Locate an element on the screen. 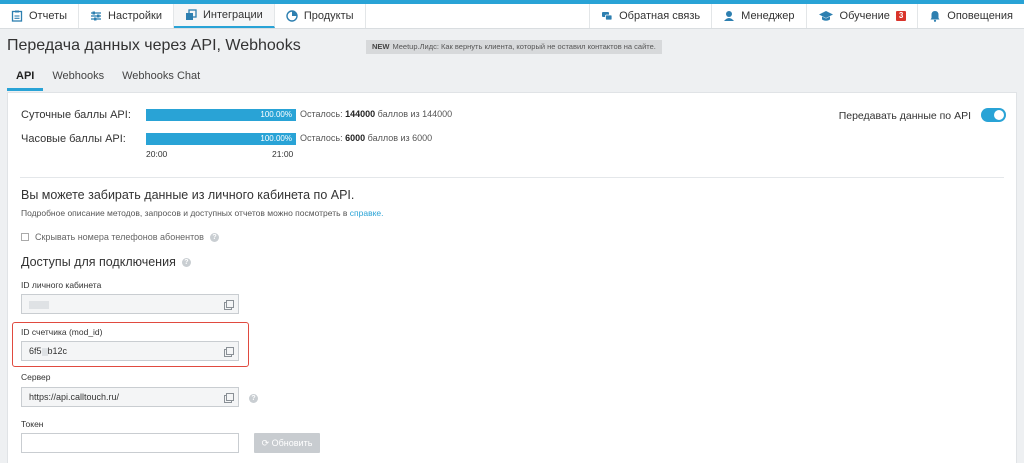  nav-feedback: Обратная связь is located at coordinates (650, 16).